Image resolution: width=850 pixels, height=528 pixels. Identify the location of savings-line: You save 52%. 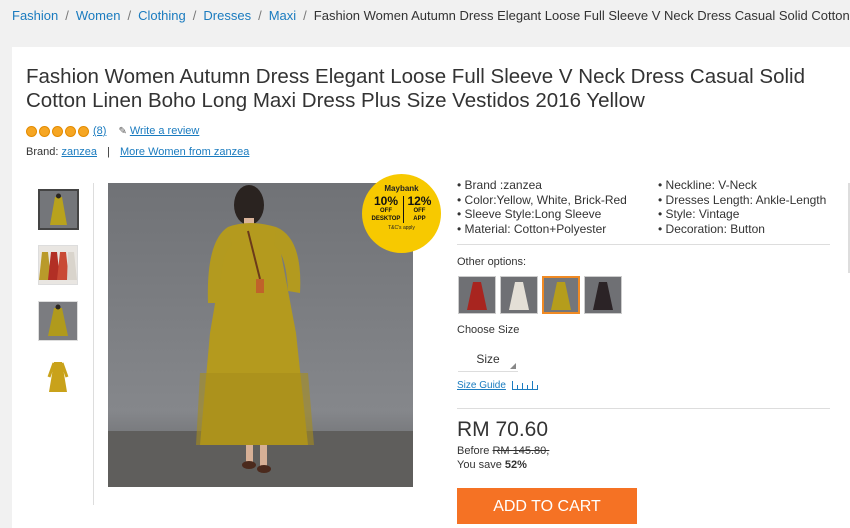
(492, 465).